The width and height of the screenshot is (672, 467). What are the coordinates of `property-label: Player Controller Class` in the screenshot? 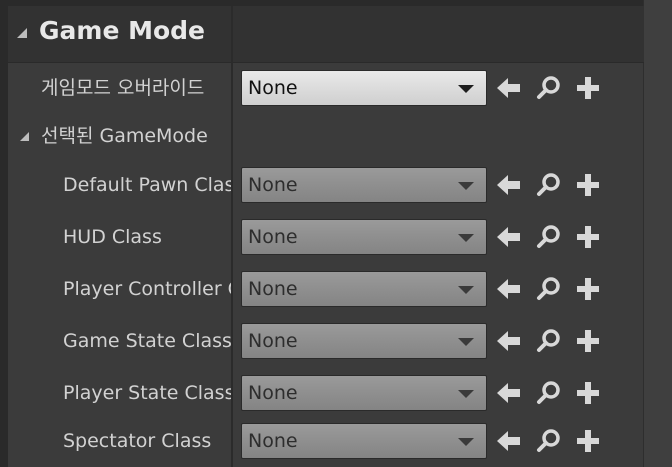 It's located at (147, 289).